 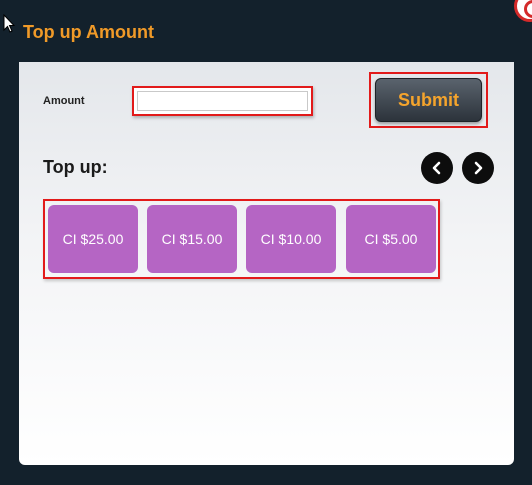 What do you see at coordinates (391, 239) in the screenshot?
I see `topup-option-5: CI $5.00` at bounding box center [391, 239].